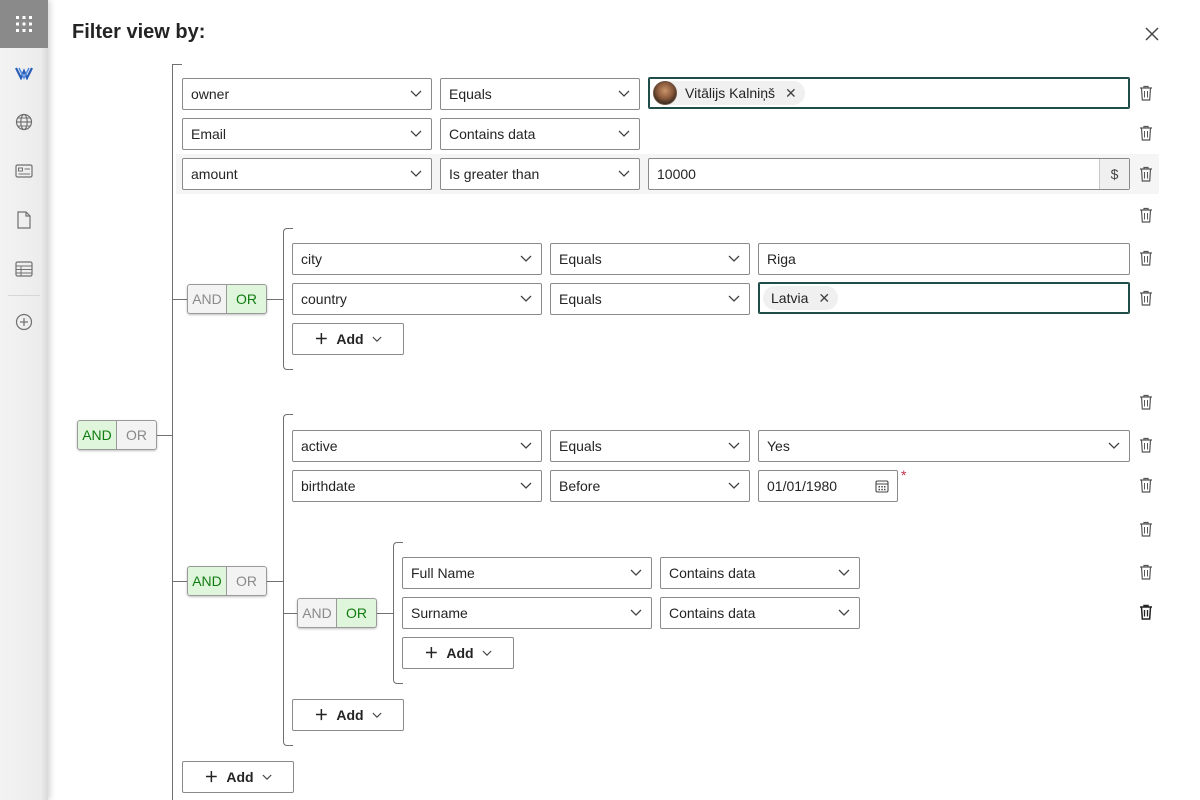 The image size is (1200, 800). What do you see at coordinates (944, 259) in the screenshot?
I see `city-input: Riga` at bounding box center [944, 259].